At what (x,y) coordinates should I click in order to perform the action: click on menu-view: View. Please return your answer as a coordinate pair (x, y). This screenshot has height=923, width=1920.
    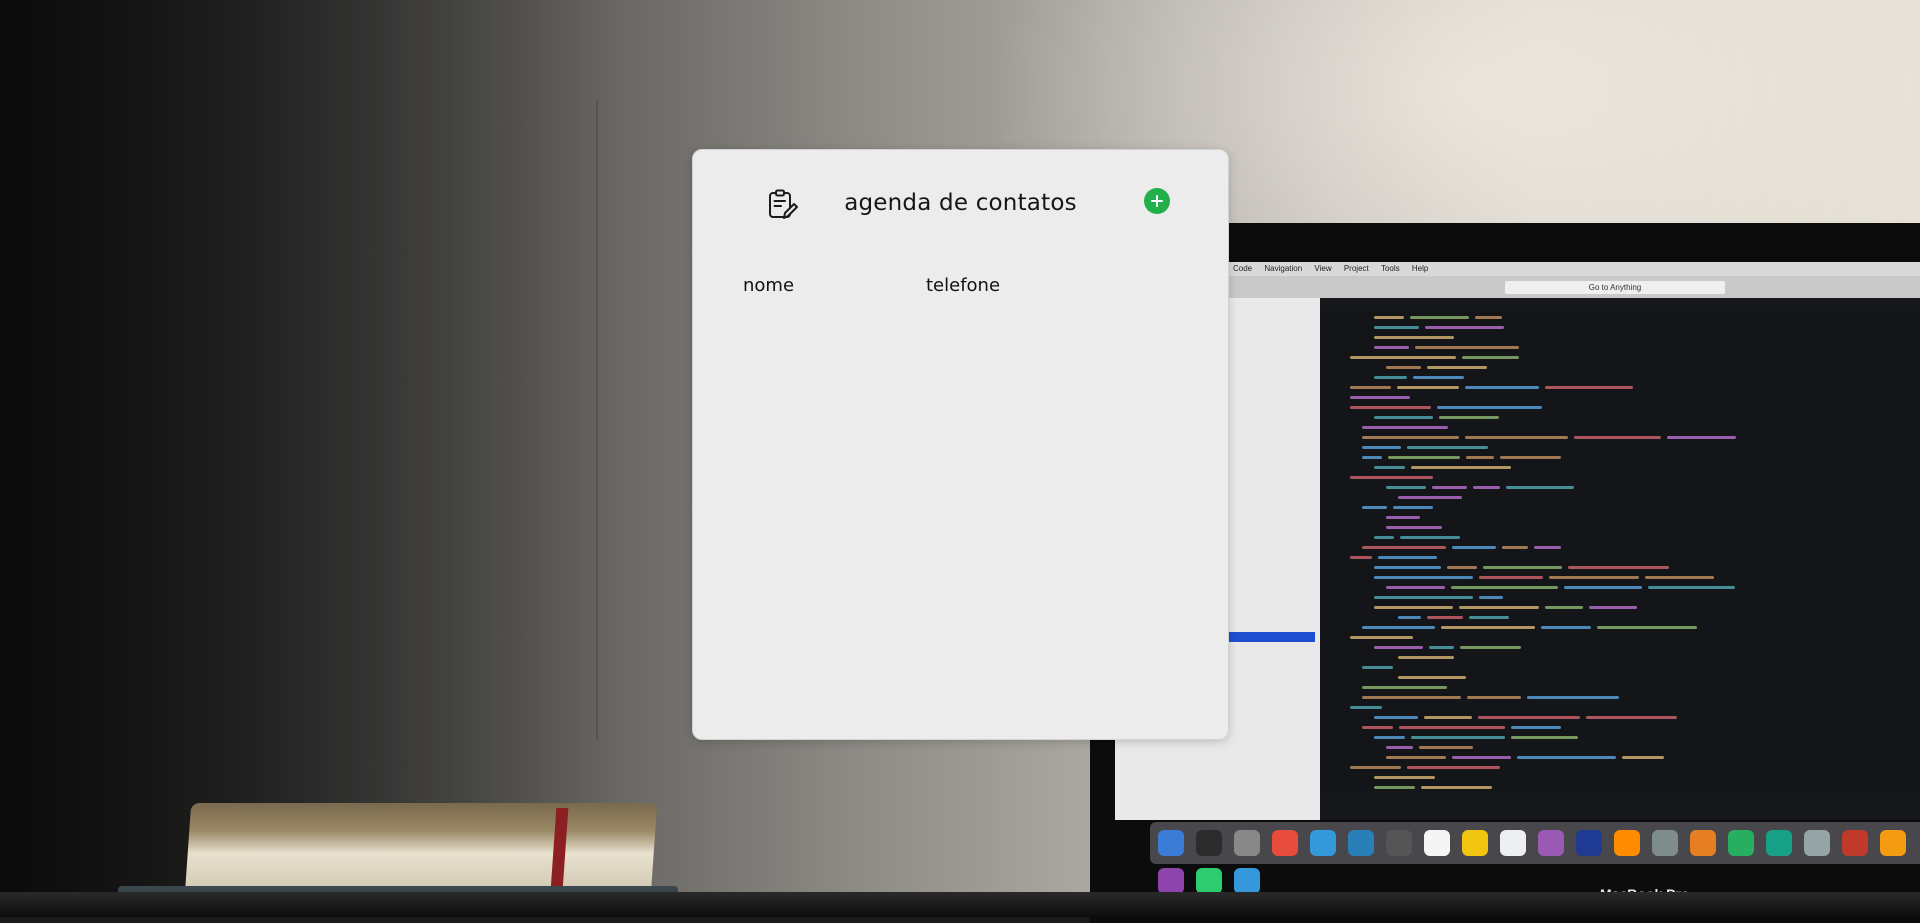
    Looking at the image, I should click on (1323, 268).